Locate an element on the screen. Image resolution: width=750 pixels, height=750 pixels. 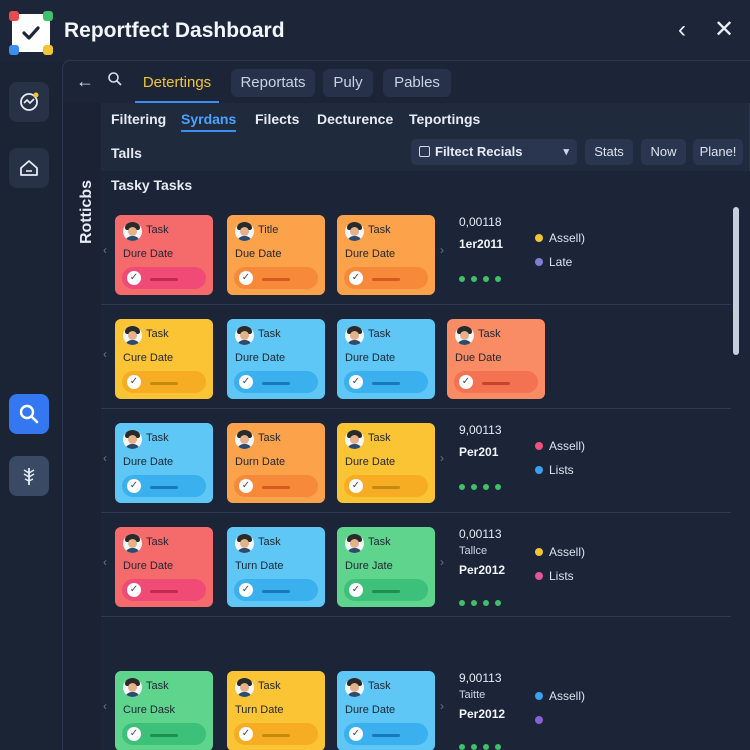
tab-puly: Puly is located at coordinates (348, 83).